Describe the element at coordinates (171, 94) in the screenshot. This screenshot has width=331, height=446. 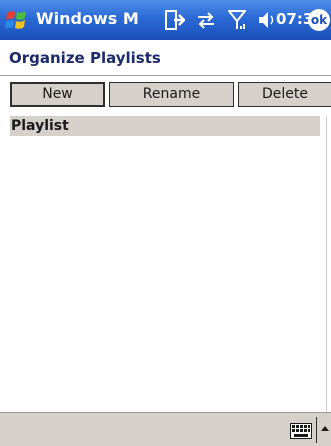
I see `rename-button: Rename` at that location.